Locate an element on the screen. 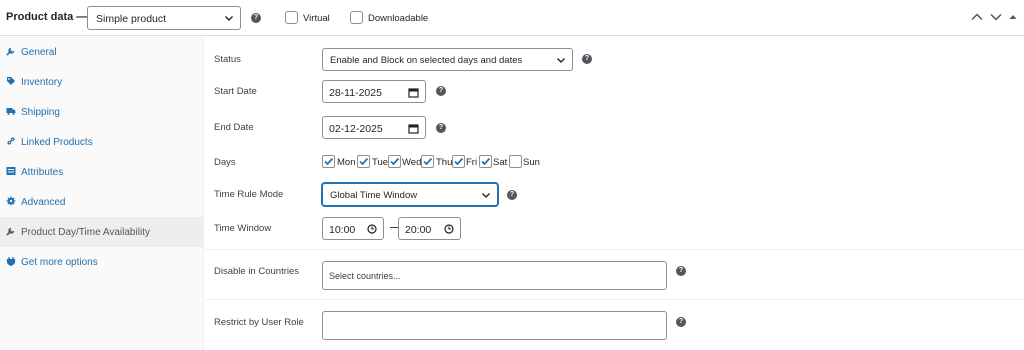 This screenshot has width=1024, height=350. role-label: Restrict by User Role is located at coordinates (259, 322).